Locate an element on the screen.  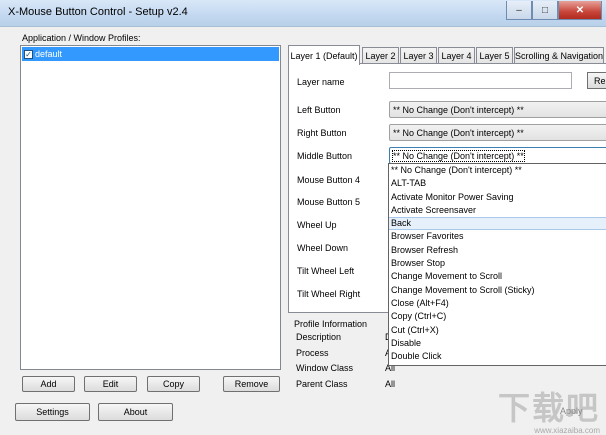
middle-button-label: Middle Button is located at coordinates (325, 156).